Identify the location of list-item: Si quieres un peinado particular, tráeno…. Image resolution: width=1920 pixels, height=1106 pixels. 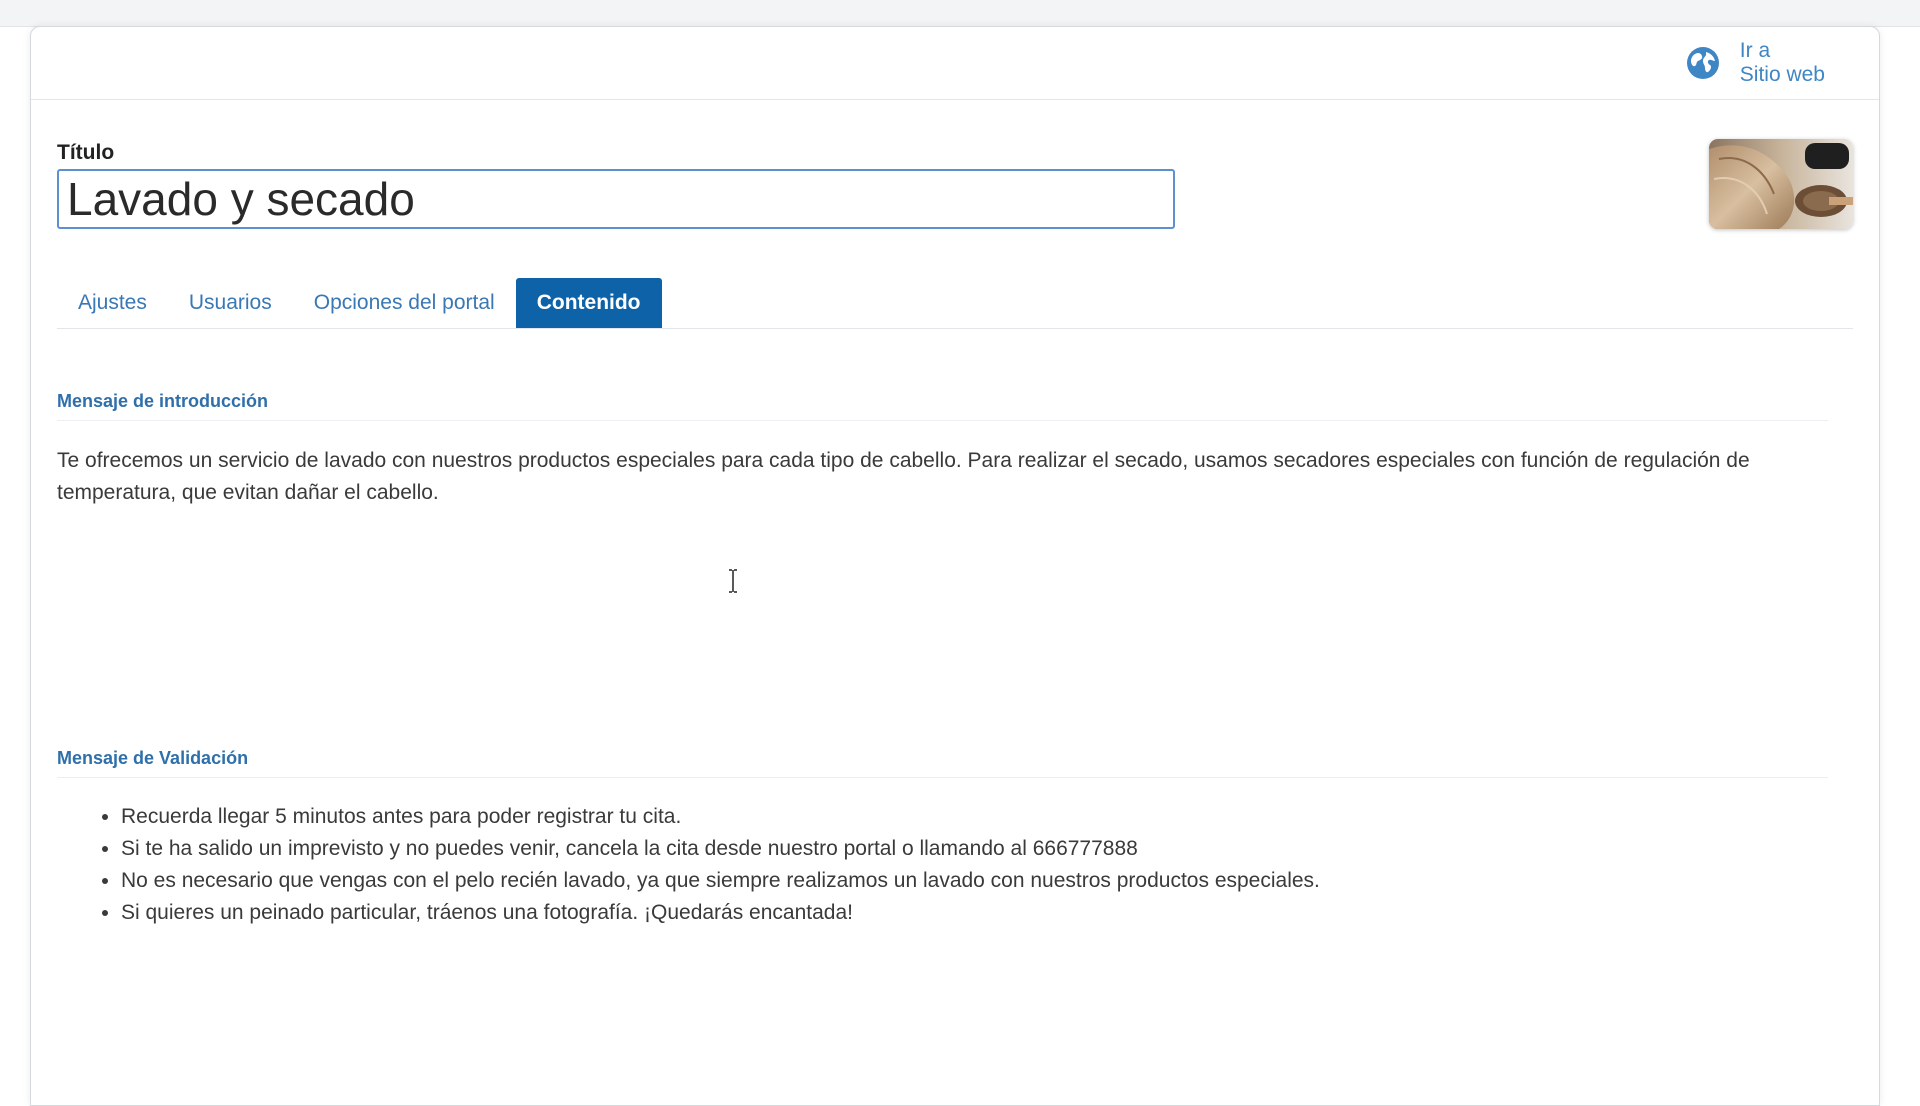
(991, 913).